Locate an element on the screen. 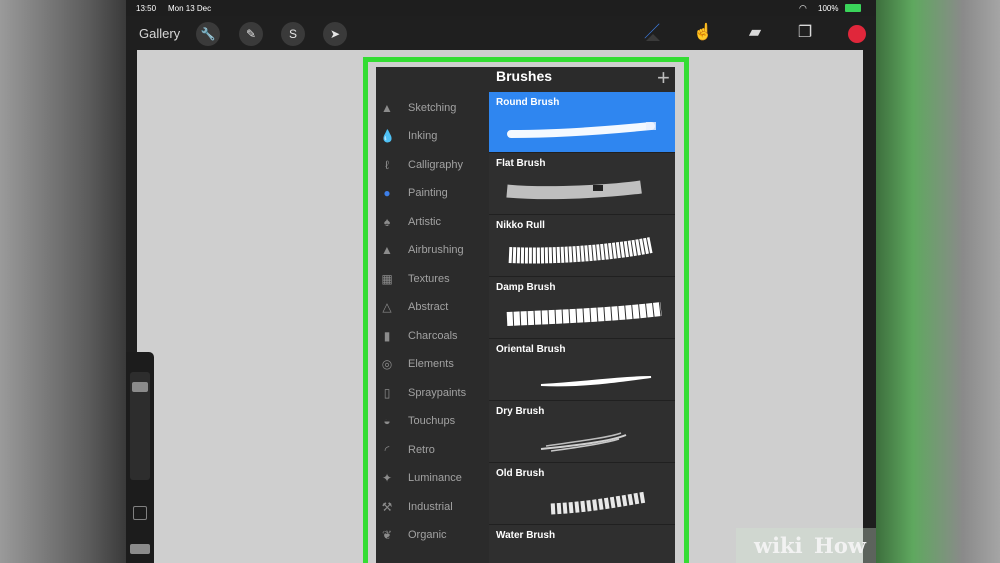  oriental-brush-stroke-preview is located at coordinates (596, 381).